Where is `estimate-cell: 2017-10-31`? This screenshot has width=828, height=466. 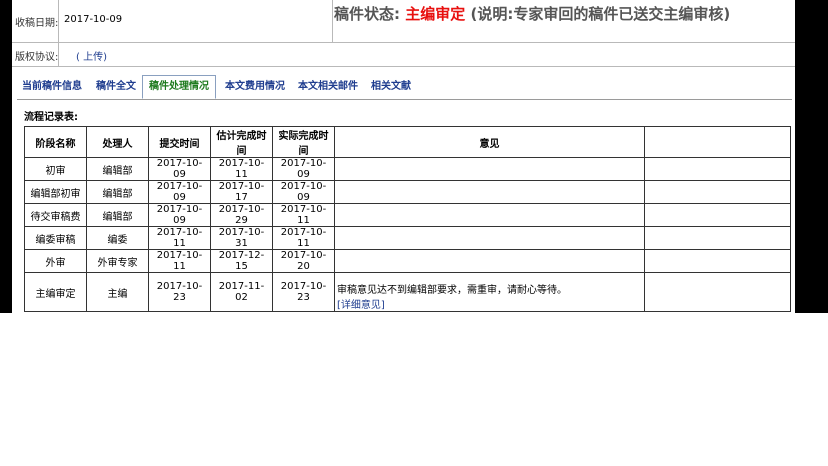 estimate-cell: 2017-10-31 is located at coordinates (241, 238).